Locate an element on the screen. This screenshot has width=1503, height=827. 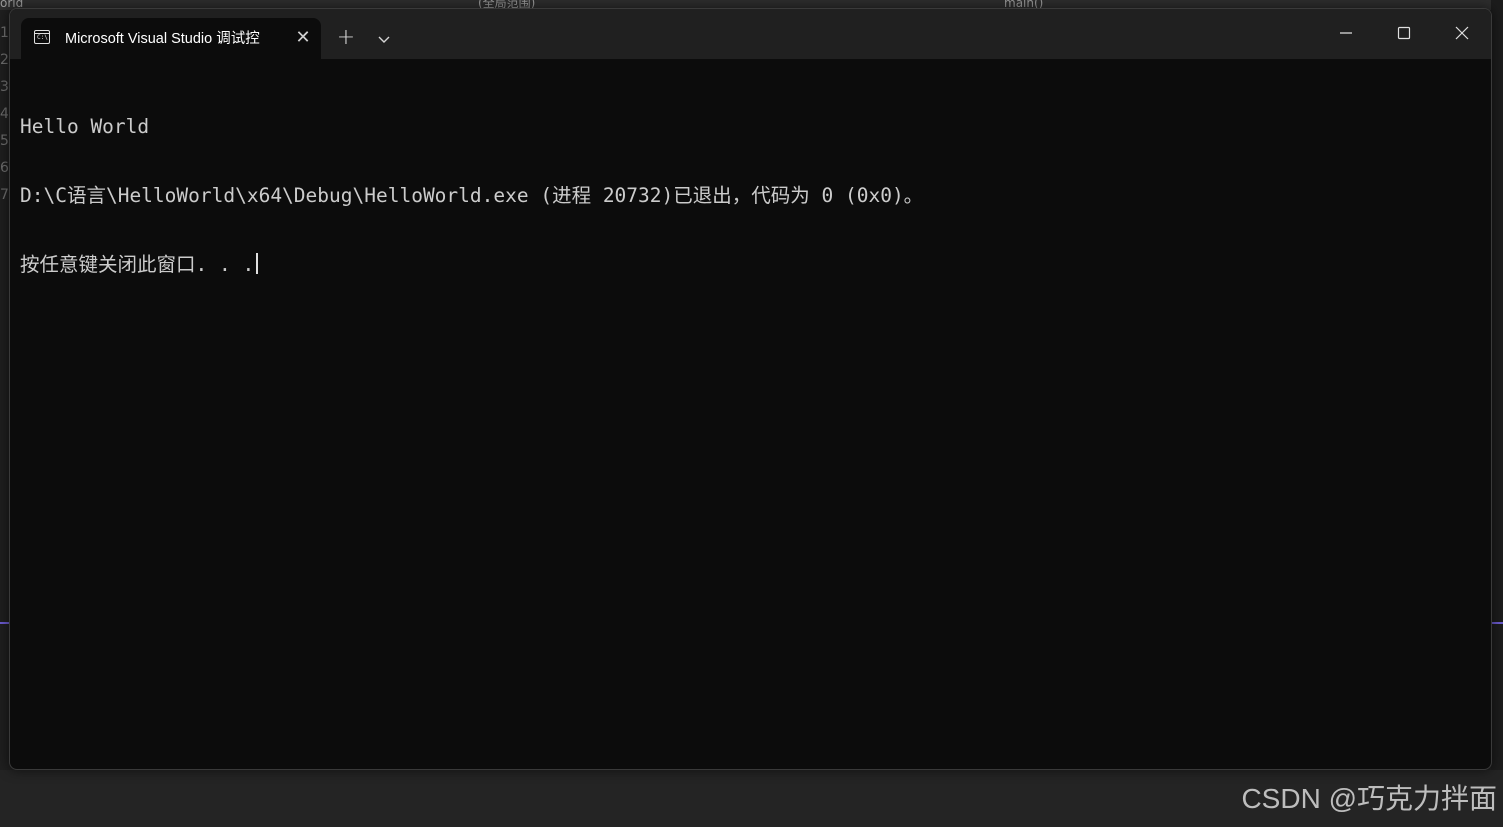
console-line: Hello World is located at coordinates (85, 126).